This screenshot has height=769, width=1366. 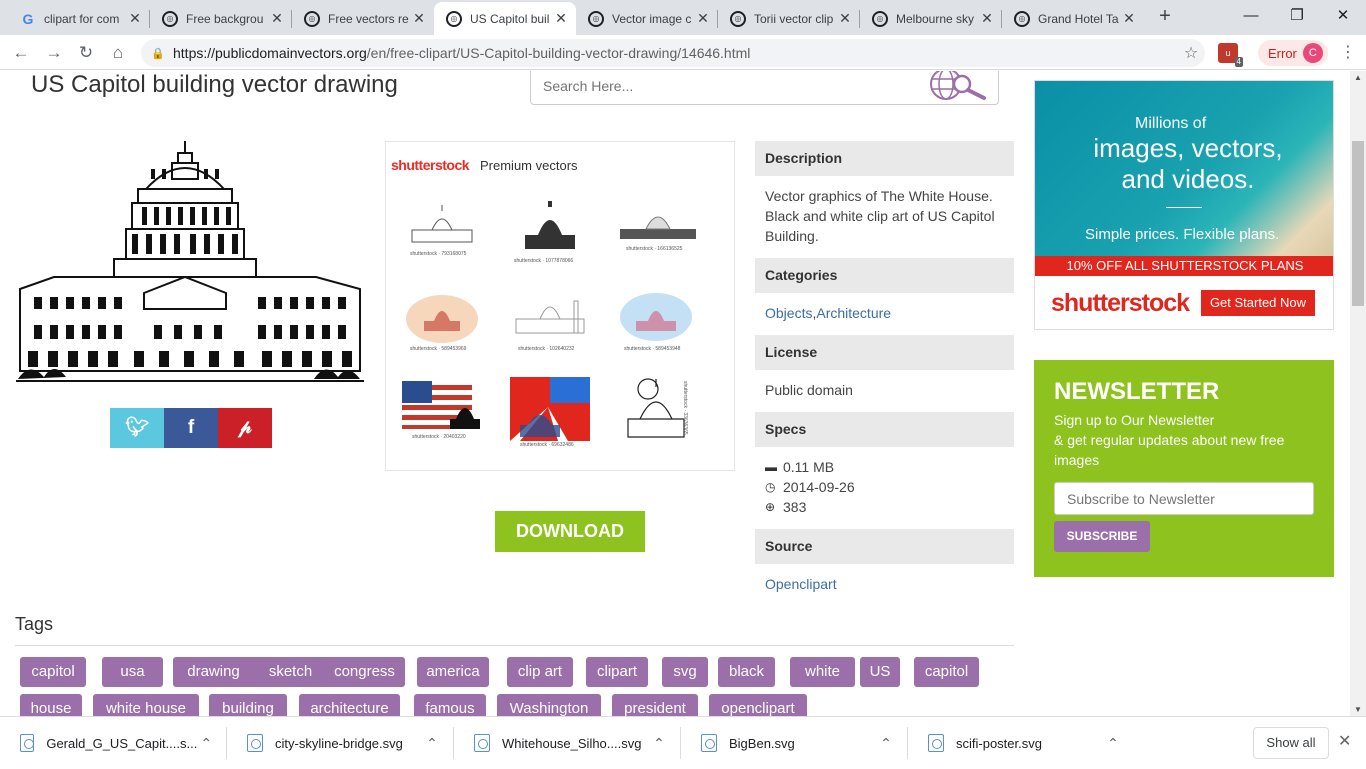 I want to click on tab-1: G clipart for com ✕, so click(x=79, y=18).